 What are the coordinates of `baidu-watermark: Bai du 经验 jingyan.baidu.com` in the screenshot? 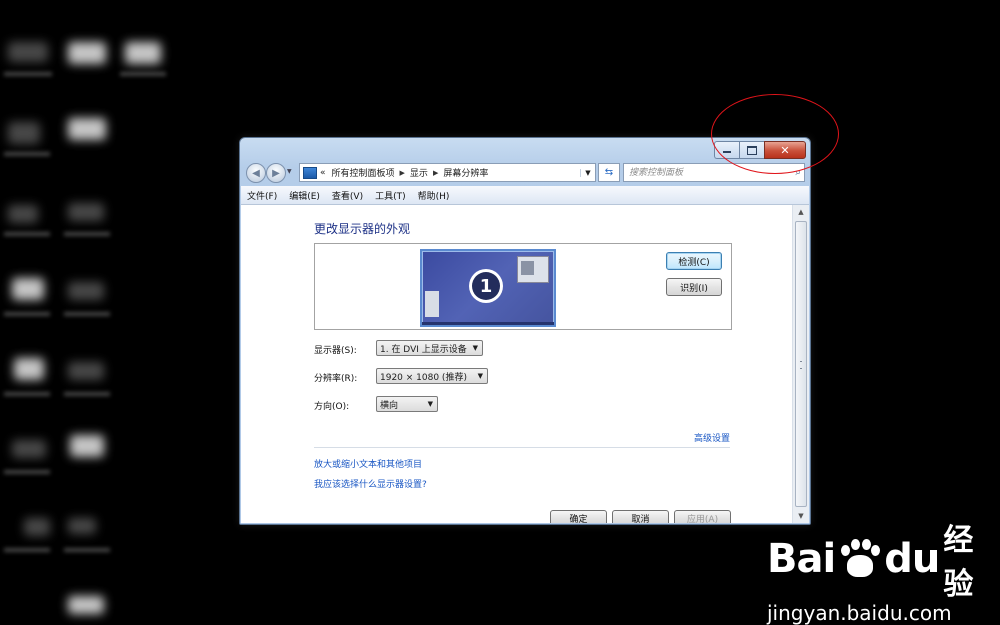 It's located at (883, 570).